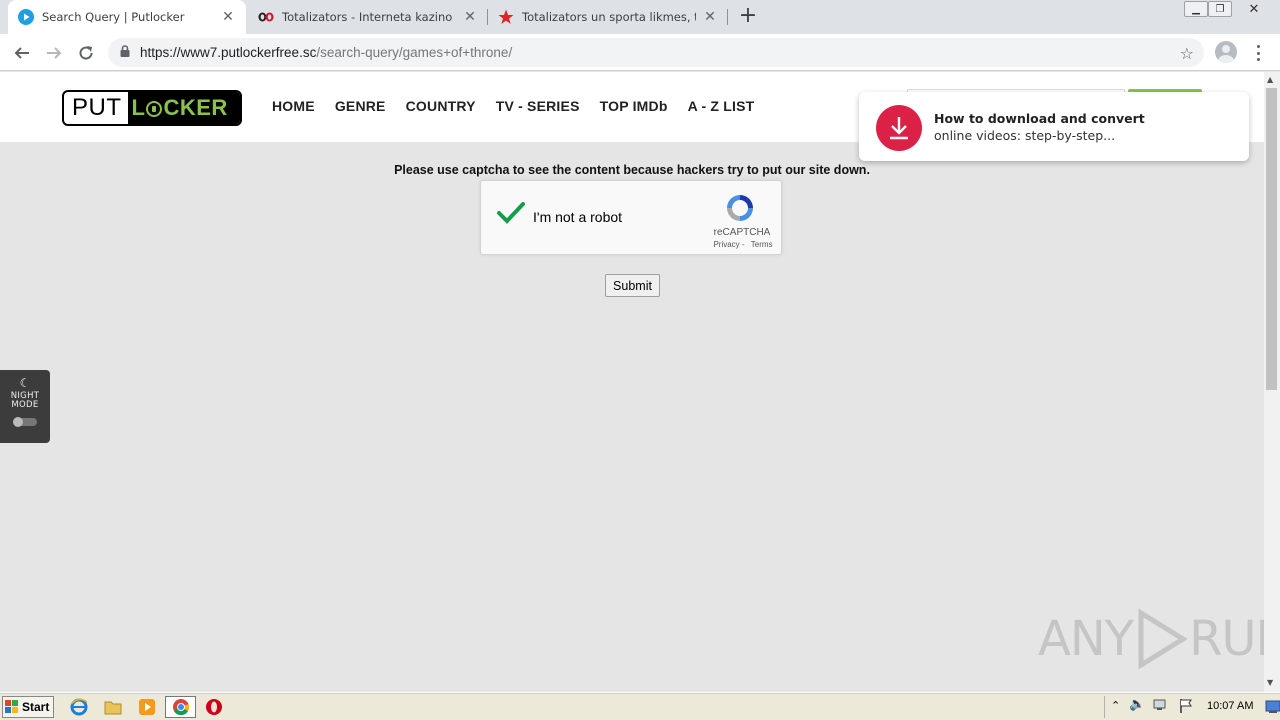  What do you see at coordinates (1270, 682) in the screenshot?
I see `scroll-down-icon: ▼` at bounding box center [1270, 682].